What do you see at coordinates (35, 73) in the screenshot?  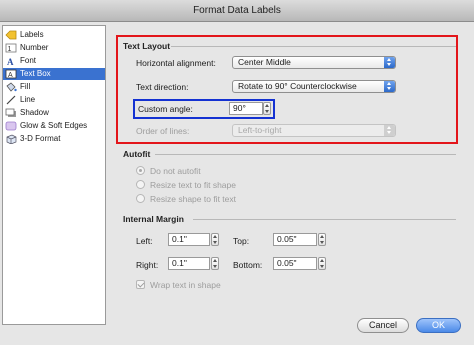 I see `sidebar-item-label: Text Box` at bounding box center [35, 73].